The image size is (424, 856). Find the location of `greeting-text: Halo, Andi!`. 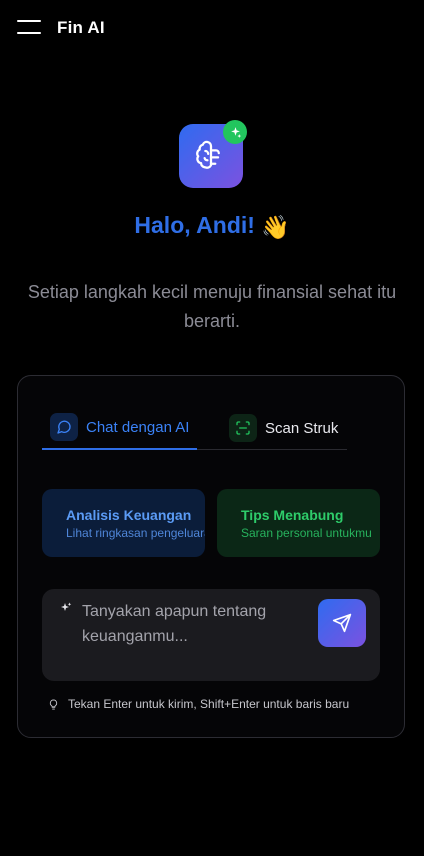

greeting-text: Halo, Andi! is located at coordinates (194, 225).